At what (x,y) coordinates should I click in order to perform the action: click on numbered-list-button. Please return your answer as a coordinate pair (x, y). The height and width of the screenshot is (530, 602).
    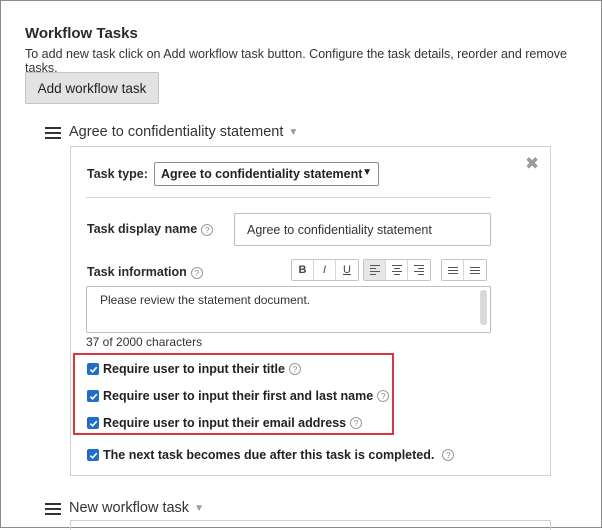
    Looking at the image, I should click on (475, 270).